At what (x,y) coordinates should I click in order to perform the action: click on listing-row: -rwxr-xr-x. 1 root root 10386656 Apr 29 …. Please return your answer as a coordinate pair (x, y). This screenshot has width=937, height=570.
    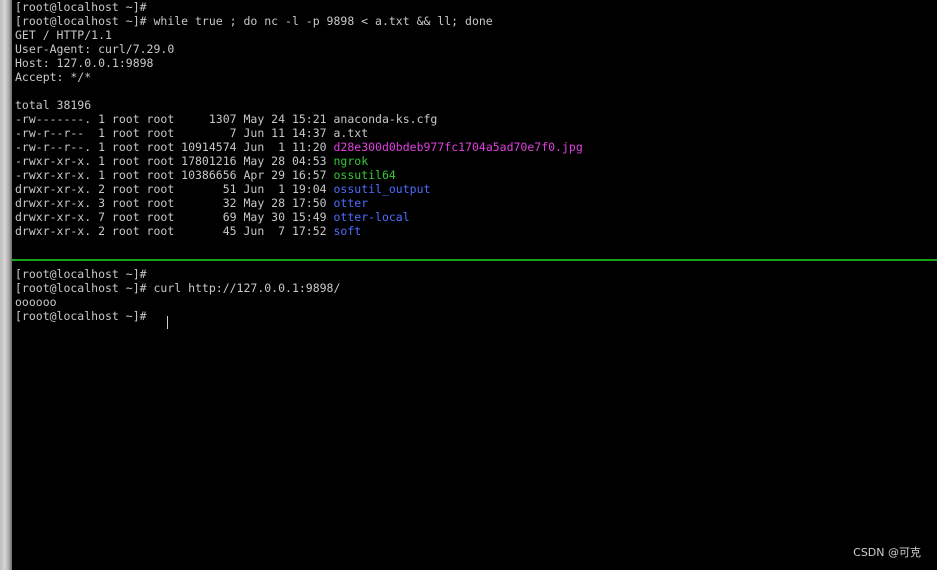
    Looking at the image, I should click on (205, 175).